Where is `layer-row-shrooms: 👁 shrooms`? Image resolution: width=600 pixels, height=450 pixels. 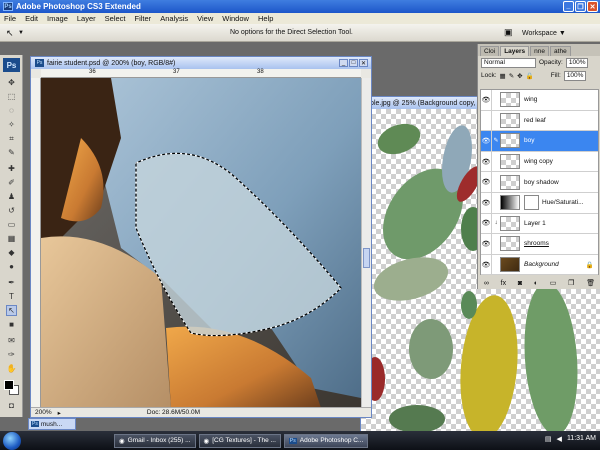
layer-row-shrooms: 👁 shrooms is located at coordinates (539, 244).